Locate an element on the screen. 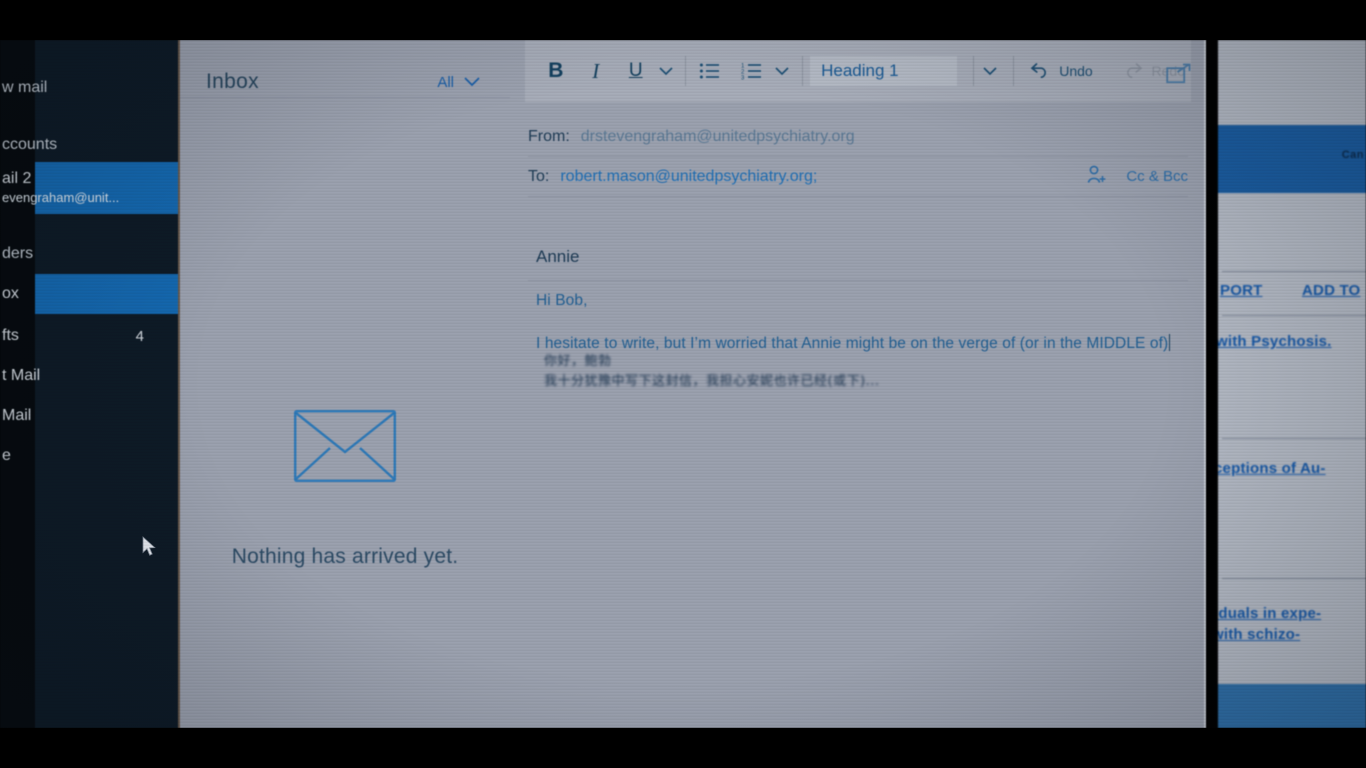 The height and width of the screenshot is (768, 1366). message-list-title: Inbox is located at coordinates (232, 81).